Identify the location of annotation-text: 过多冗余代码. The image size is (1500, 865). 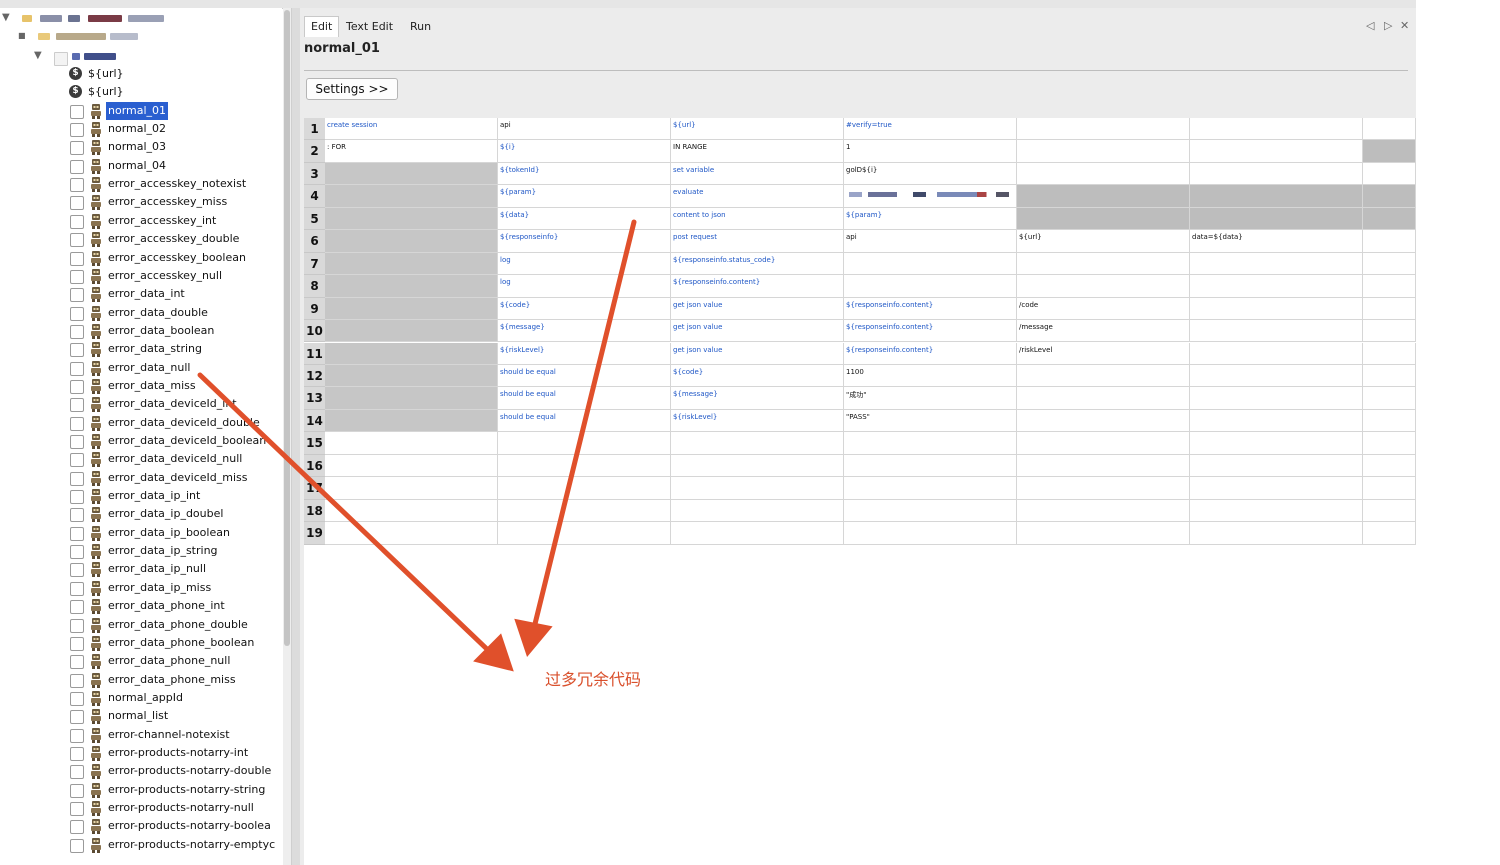
(593, 679).